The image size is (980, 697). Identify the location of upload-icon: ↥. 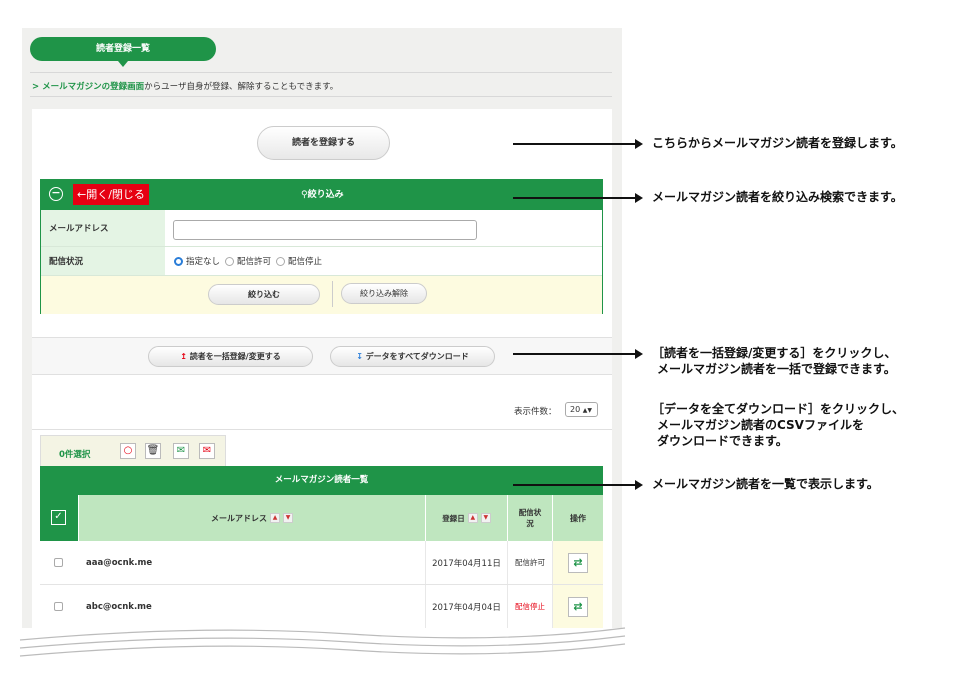
(183, 356).